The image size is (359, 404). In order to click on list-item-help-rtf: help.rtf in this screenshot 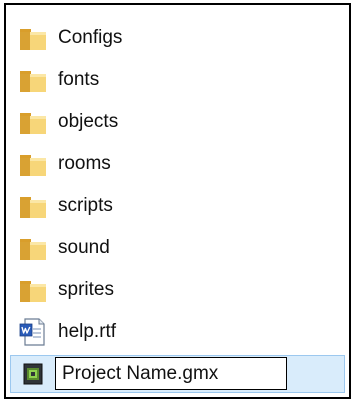, I will do `click(177, 332)`.